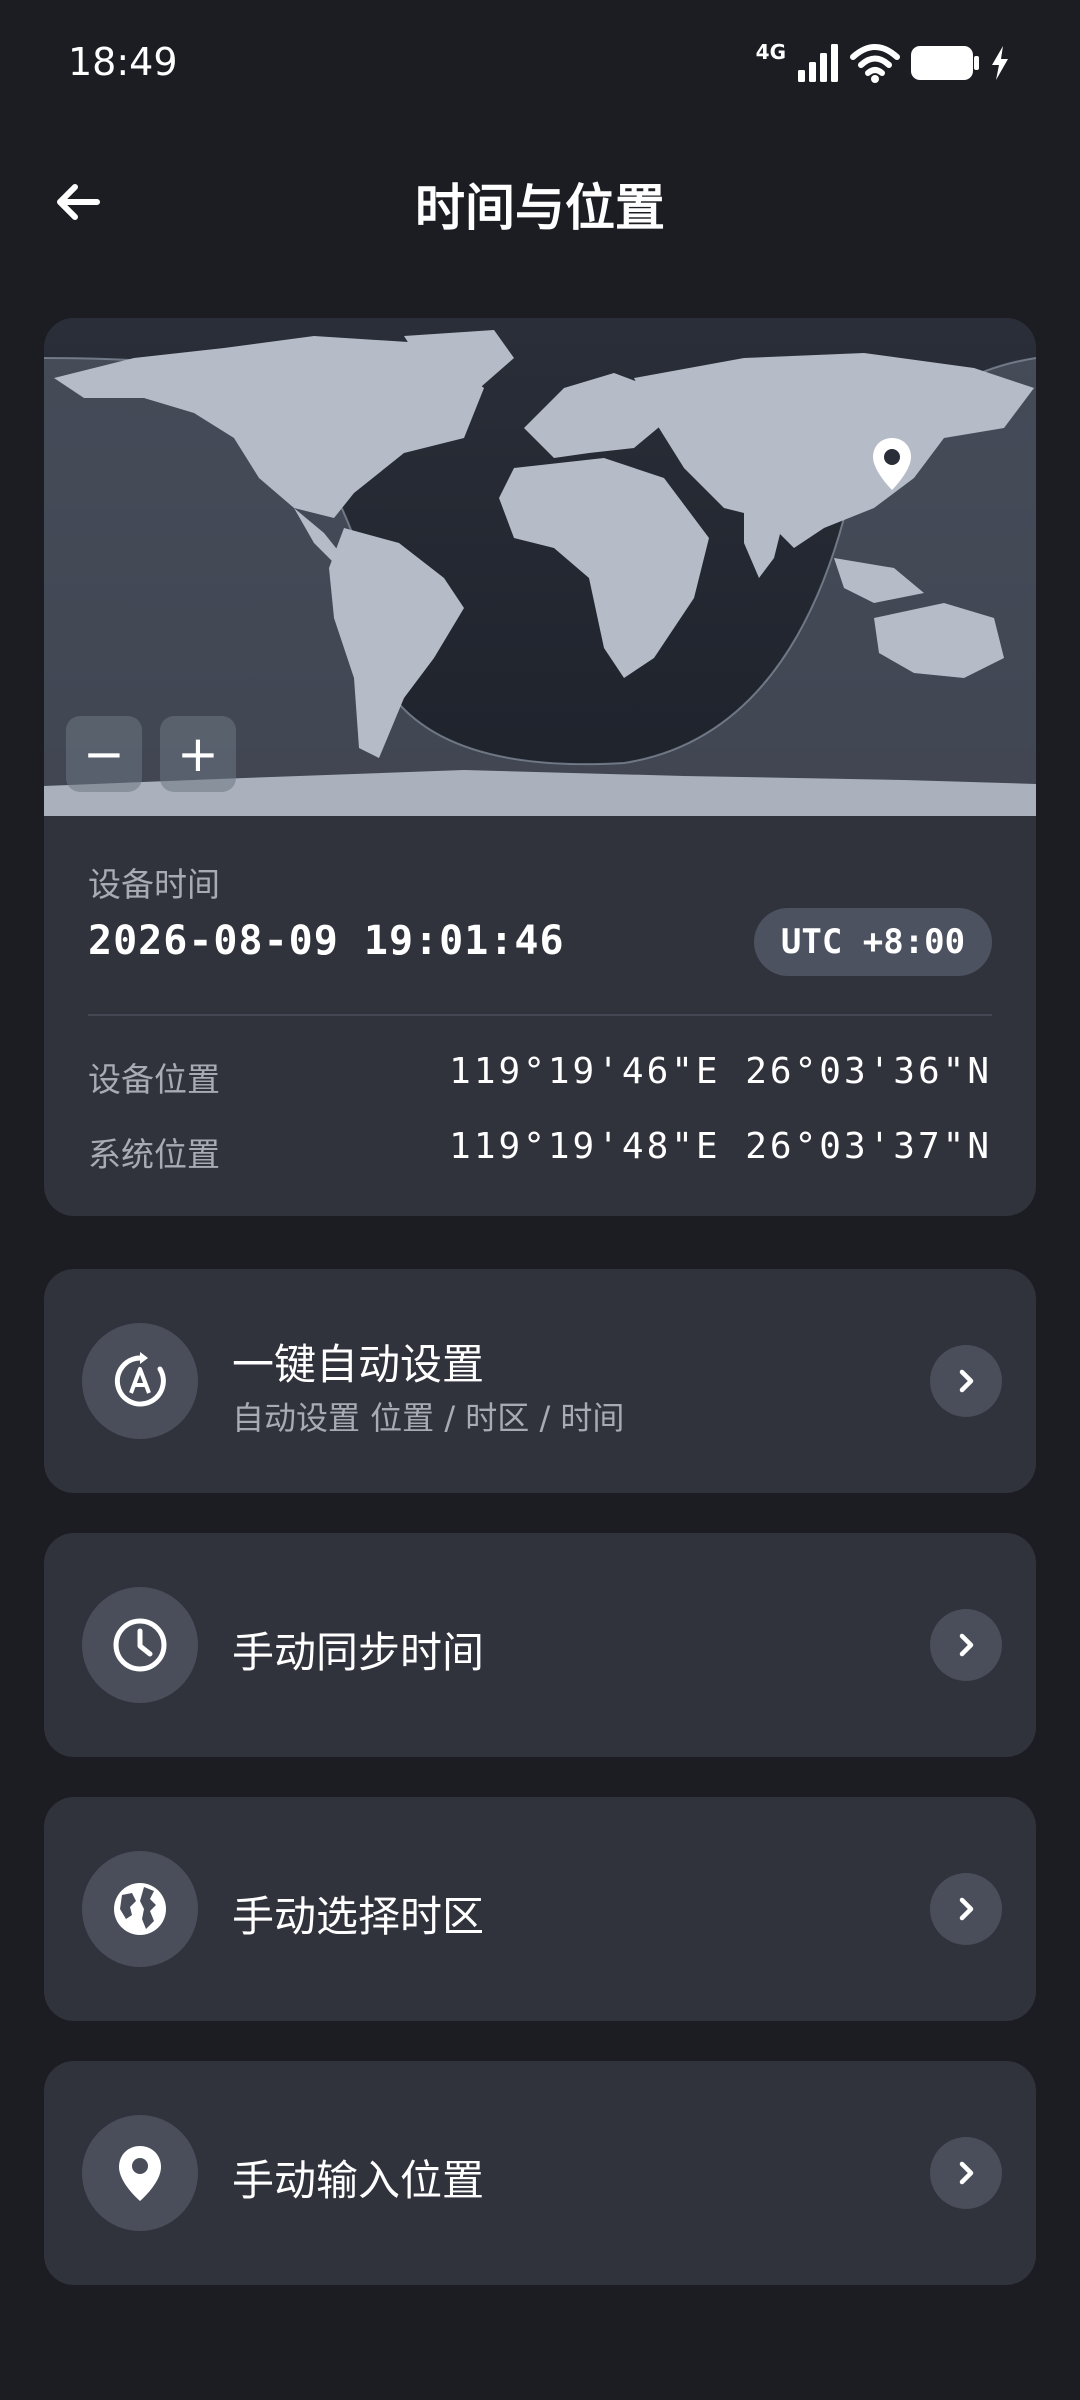  I want to click on page-title: 时间与位置, so click(540, 208).